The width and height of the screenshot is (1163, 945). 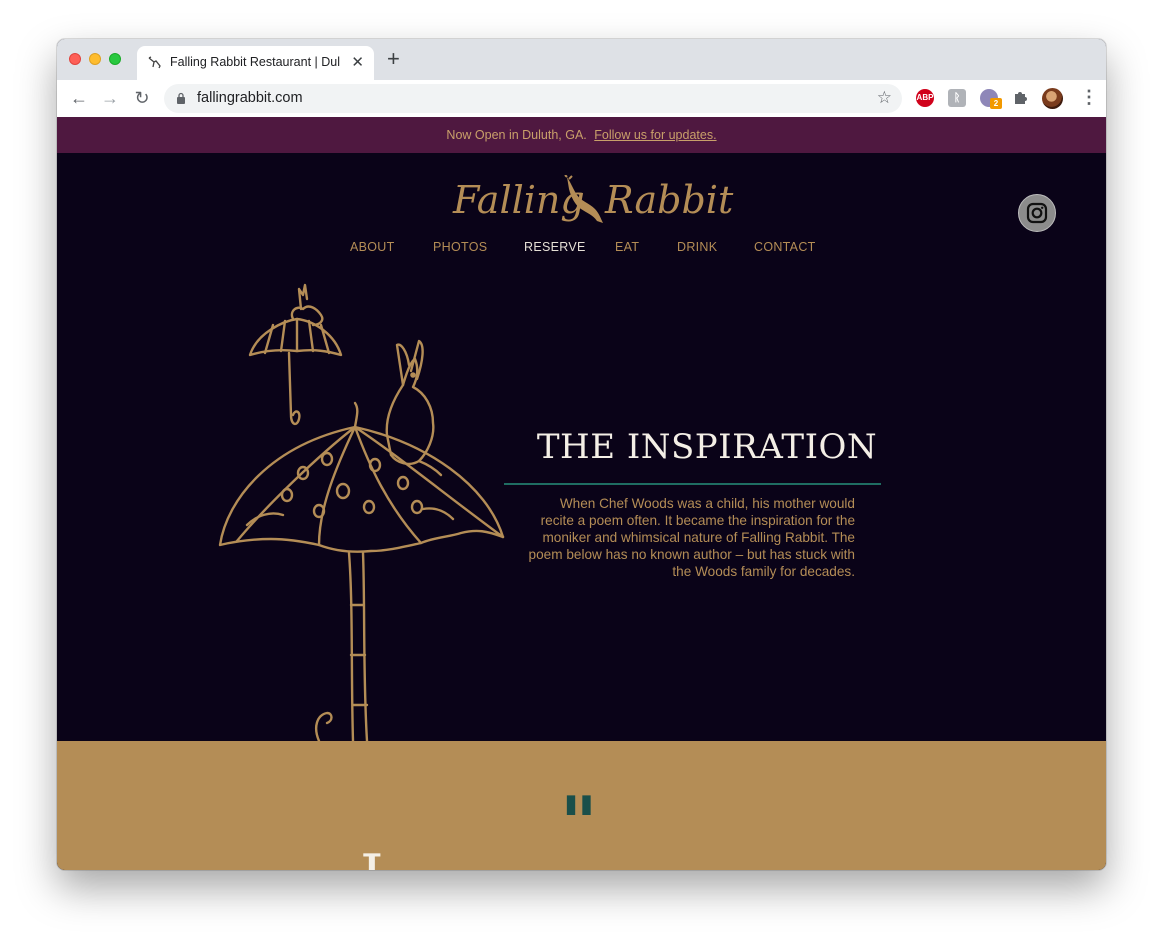 What do you see at coordinates (785, 247) in the screenshot?
I see `nav-contact: CONTACT` at bounding box center [785, 247].